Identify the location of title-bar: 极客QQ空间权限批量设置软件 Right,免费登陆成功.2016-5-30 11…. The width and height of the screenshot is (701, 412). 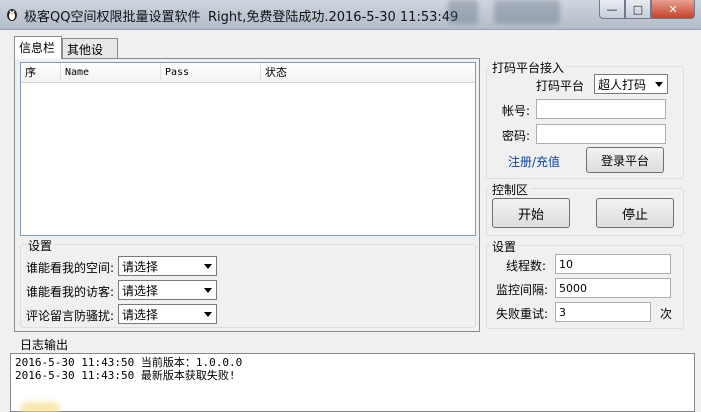
(350, 15).